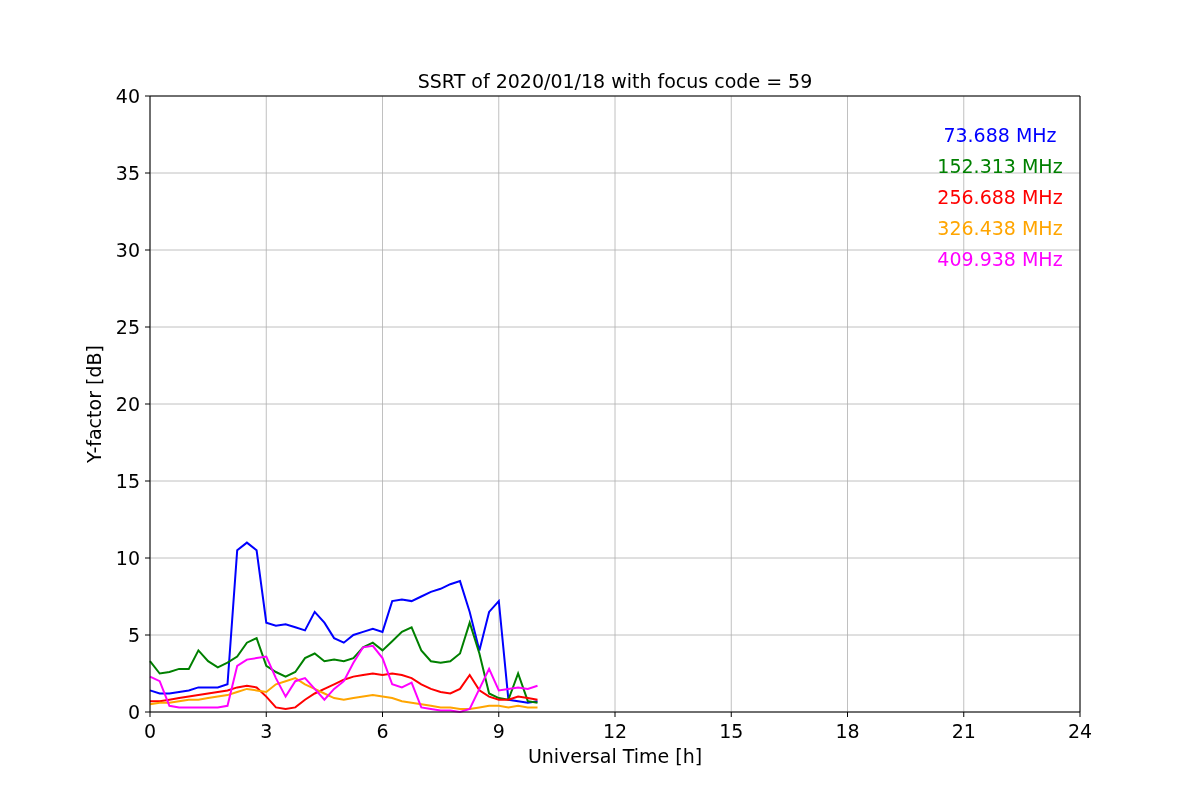 The image size is (1200, 800). Describe the element at coordinates (127, 404) in the screenshot. I see `y-tick-label: 20` at that location.